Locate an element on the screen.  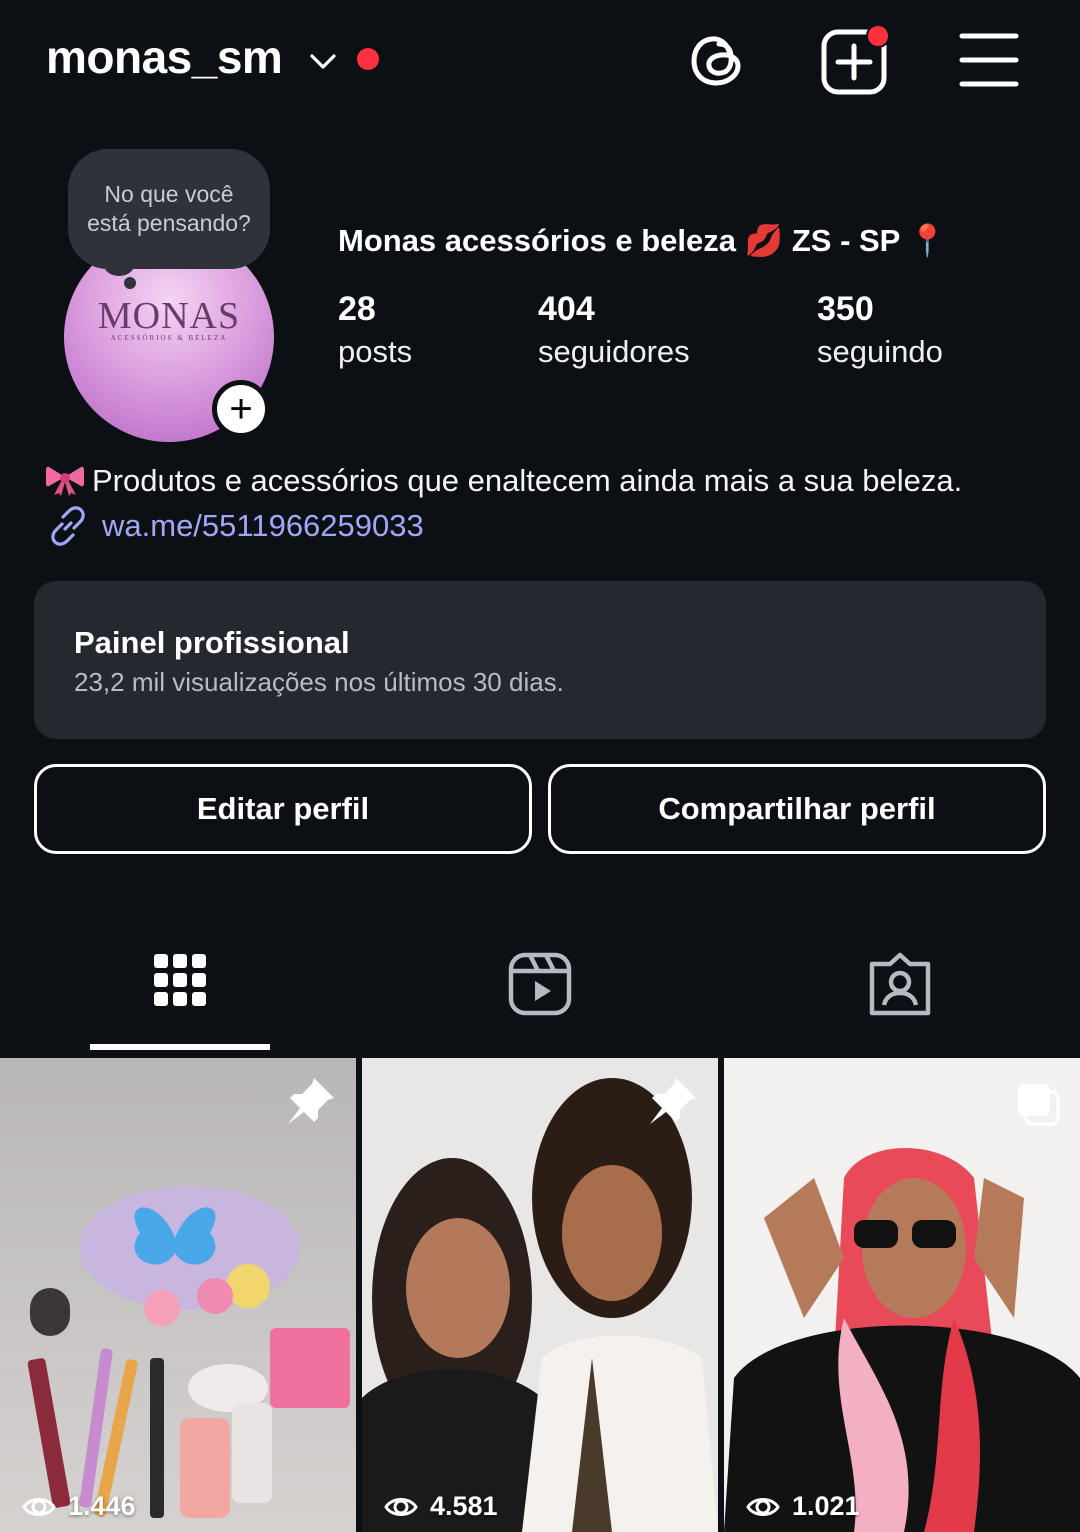
stat-label: seguidores is located at coordinates (614, 351).